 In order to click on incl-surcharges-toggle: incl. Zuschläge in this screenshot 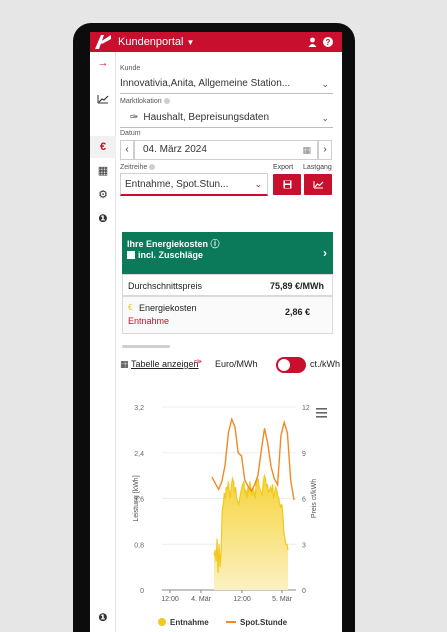, I will do `click(165, 255)`.